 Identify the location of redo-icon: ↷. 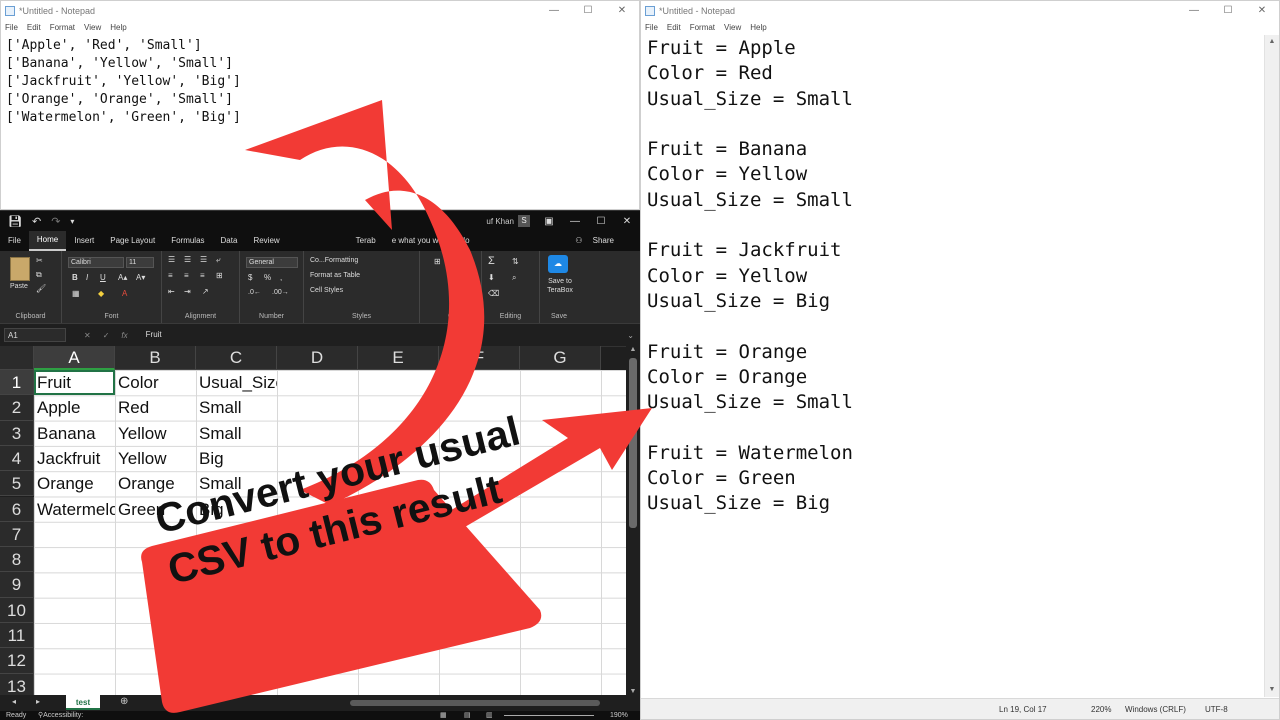
(55, 221).